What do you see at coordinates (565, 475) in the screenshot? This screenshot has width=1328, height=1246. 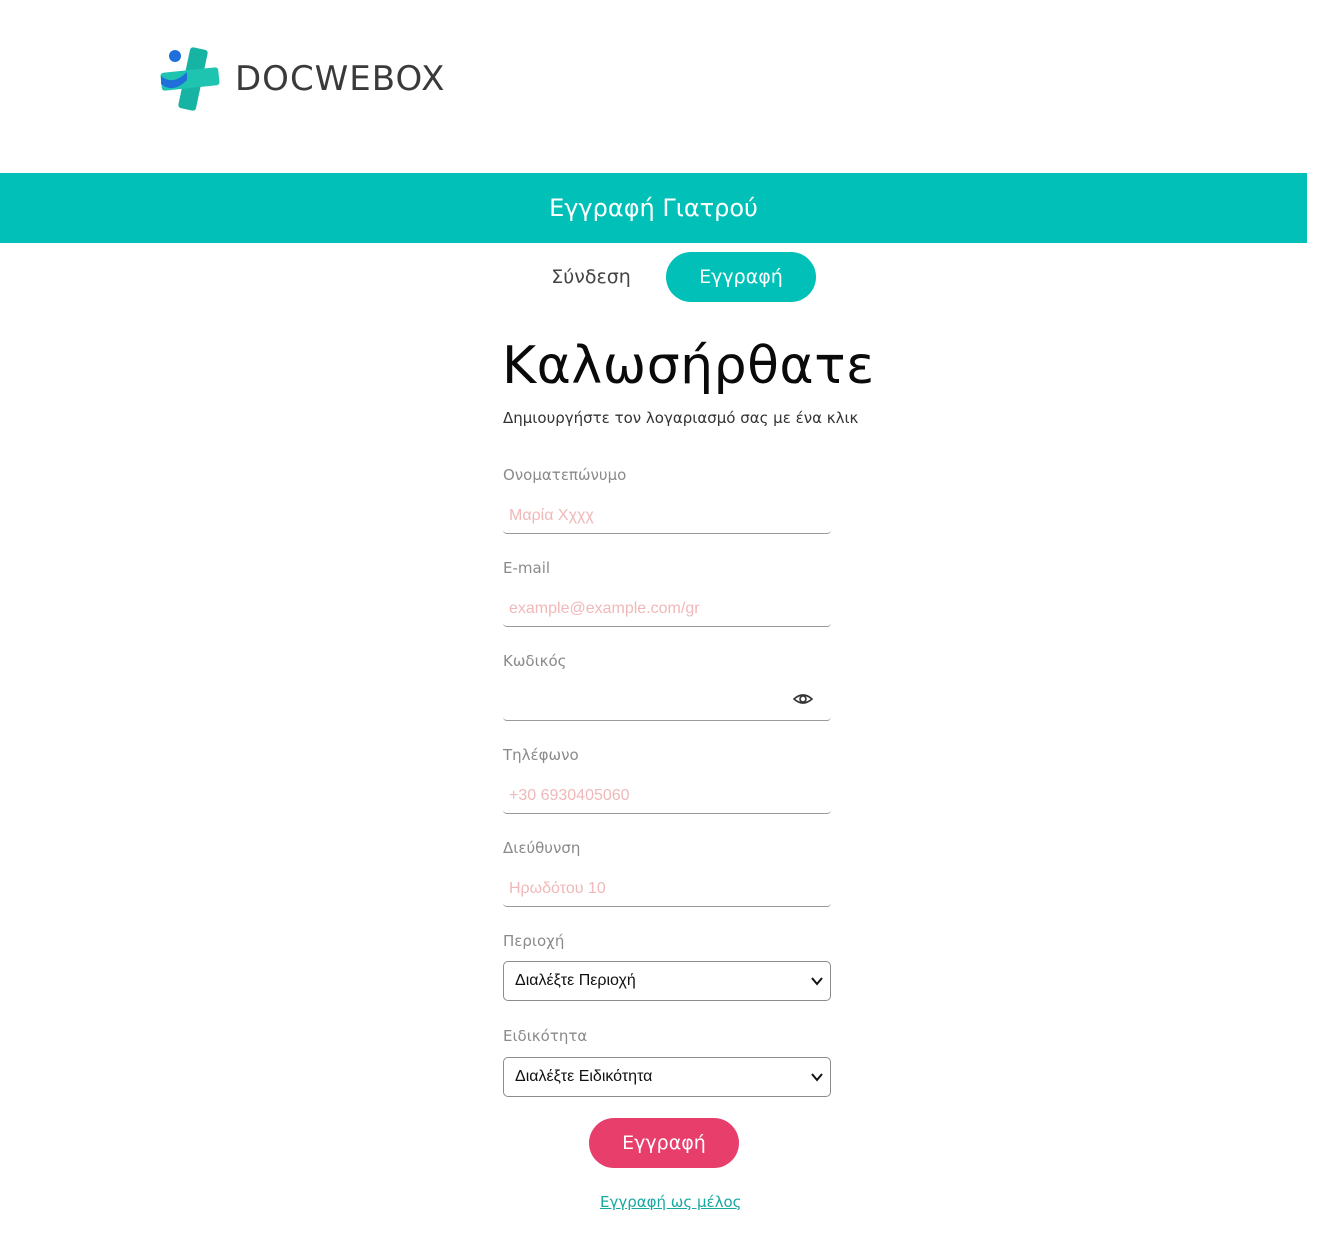 I see `fullname-label: Ονοματεπώνυμο` at bounding box center [565, 475].